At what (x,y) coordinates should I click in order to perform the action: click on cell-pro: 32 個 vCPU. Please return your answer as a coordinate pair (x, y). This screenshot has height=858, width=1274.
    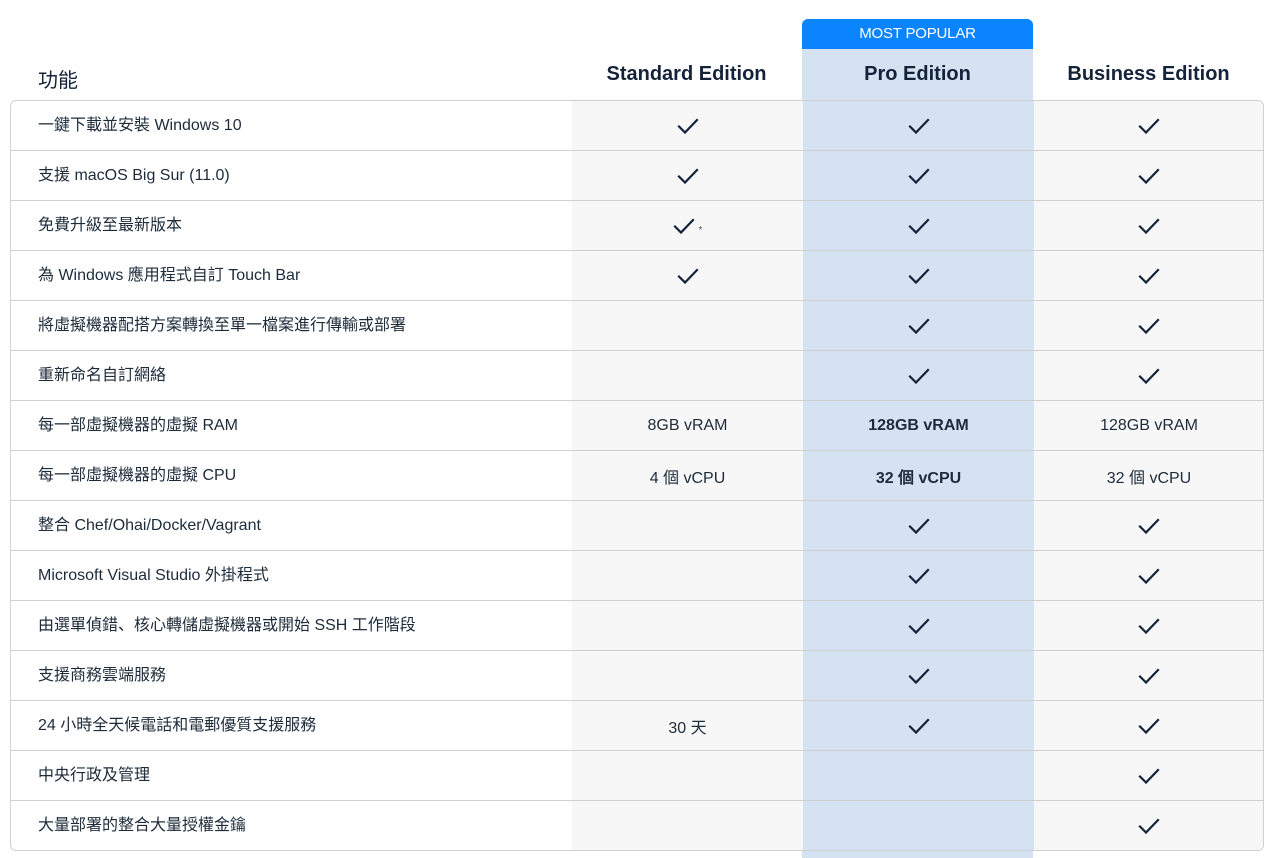
    Looking at the image, I should click on (918, 475).